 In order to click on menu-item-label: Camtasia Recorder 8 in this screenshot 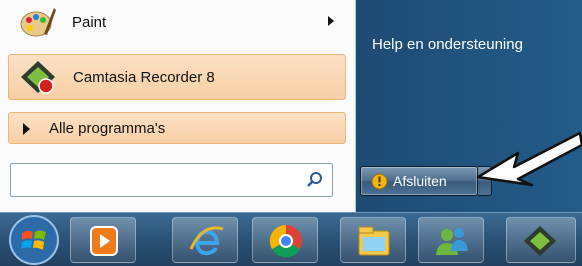, I will do `click(144, 77)`.